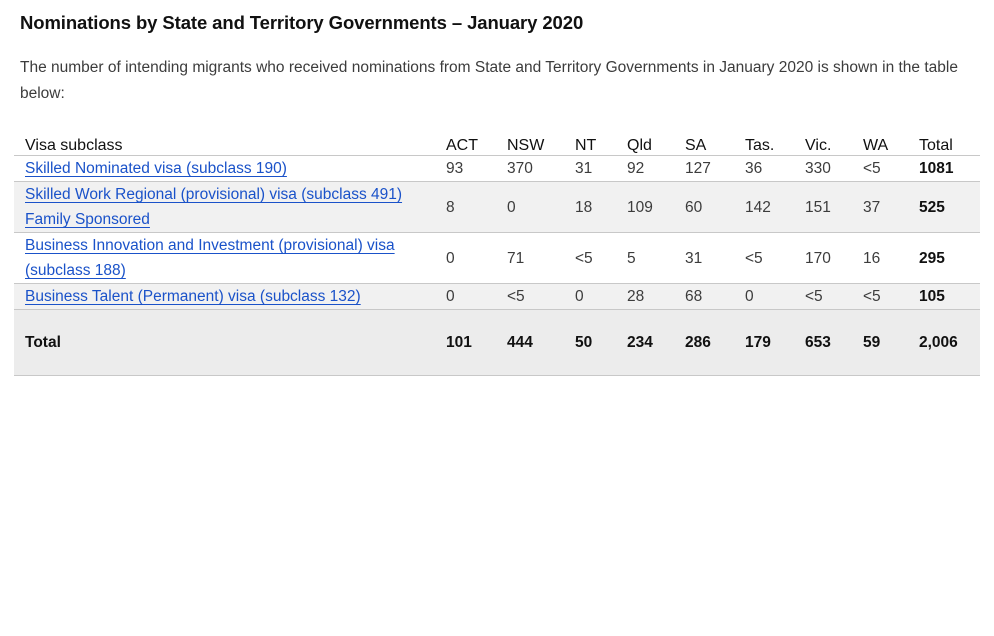 This screenshot has width=994, height=636. Describe the element at coordinates (872, 342) in the screenshot. I see `total-cell-wa: 59` at that location.